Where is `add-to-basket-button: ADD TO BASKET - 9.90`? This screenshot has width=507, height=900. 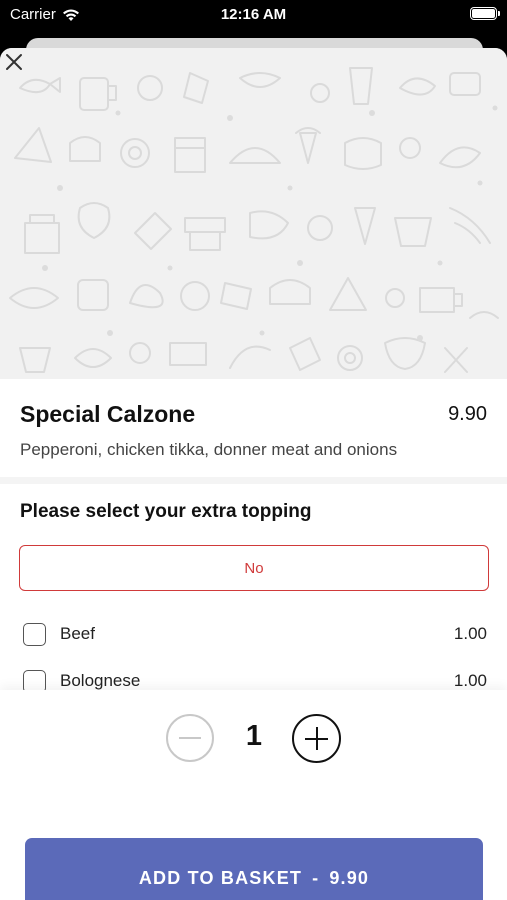 add-to-basket-button: ADD TO BASKET - 9.90 is located at coordinates (254, 869).